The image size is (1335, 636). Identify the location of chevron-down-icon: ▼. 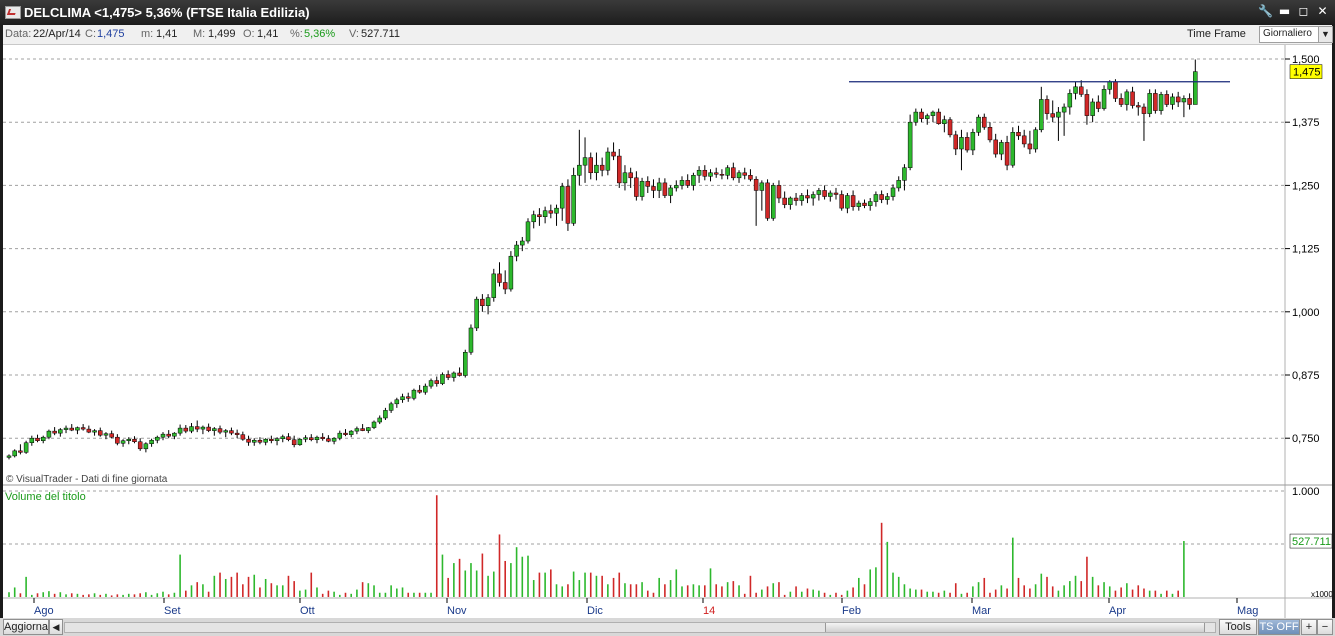
(1325, 34).